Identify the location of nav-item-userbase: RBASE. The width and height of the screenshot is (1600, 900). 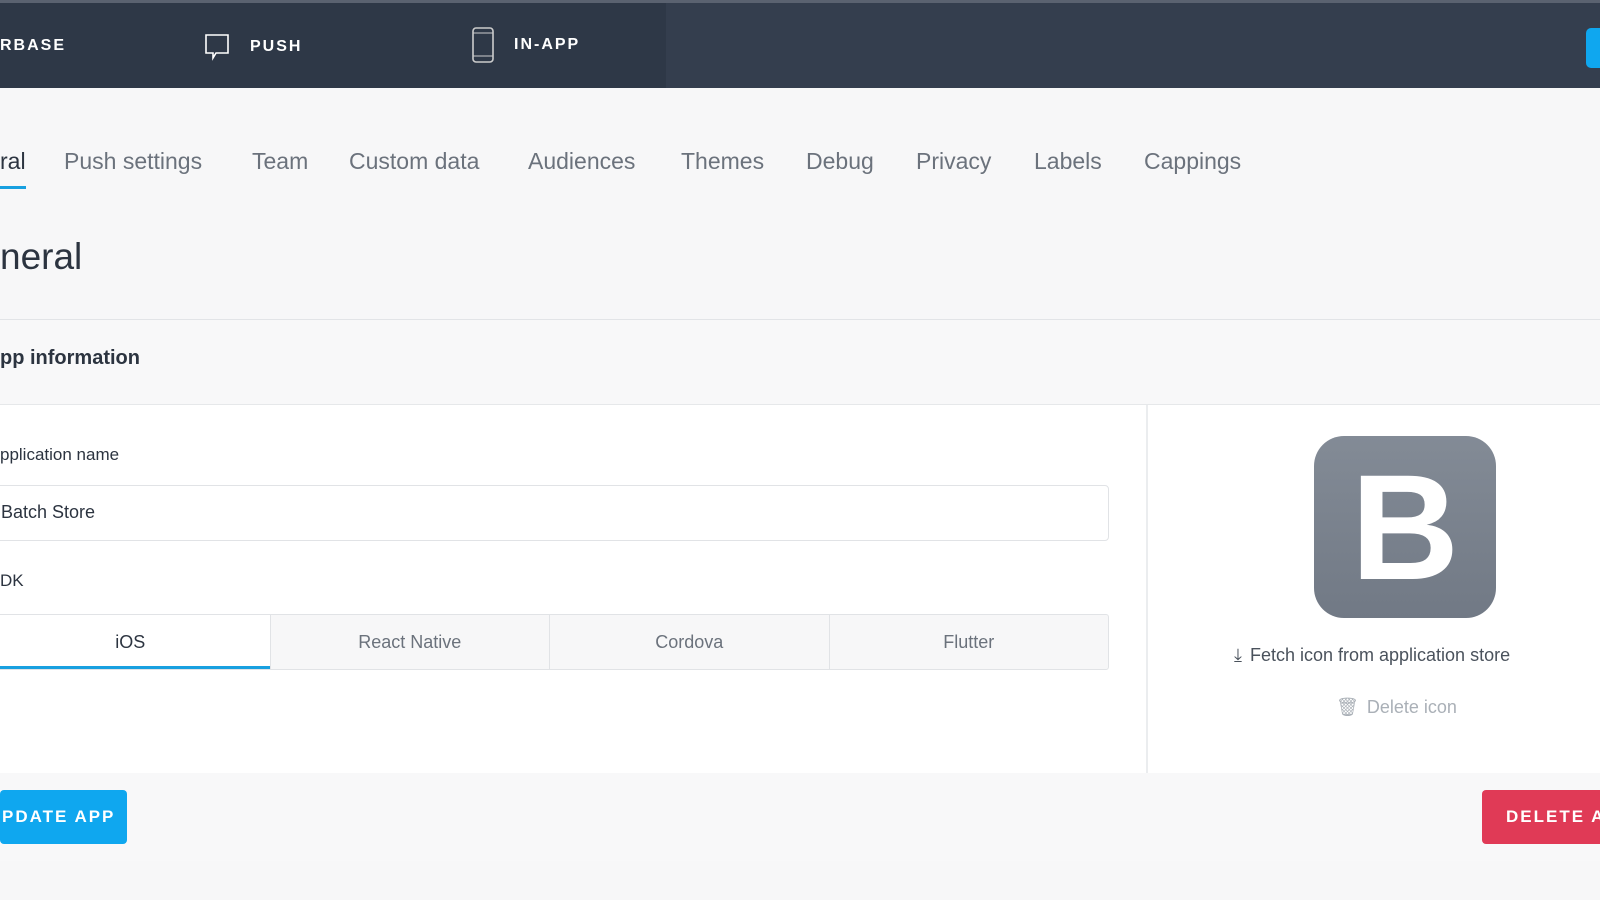
(33, 46).